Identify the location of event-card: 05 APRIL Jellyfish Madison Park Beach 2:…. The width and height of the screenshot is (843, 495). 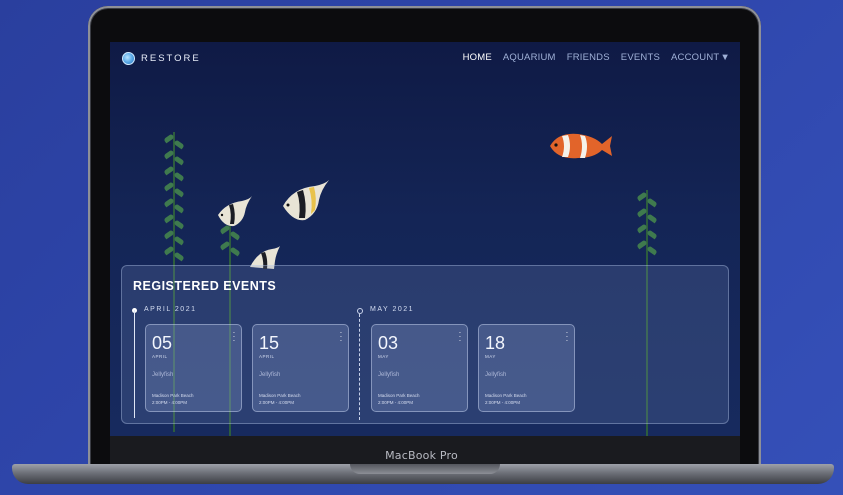
(193, 368).